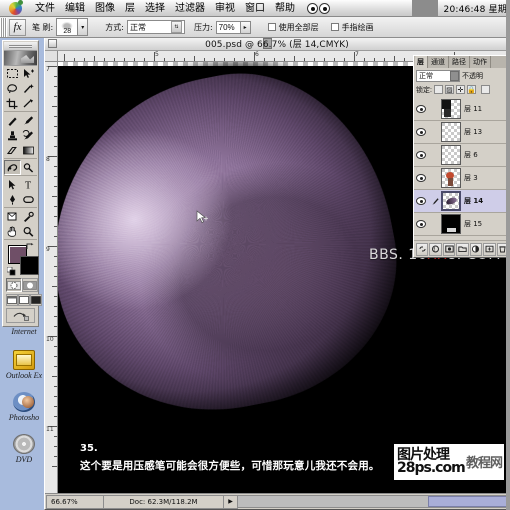  I want to click on add-mask-icon, so click(449, 249).